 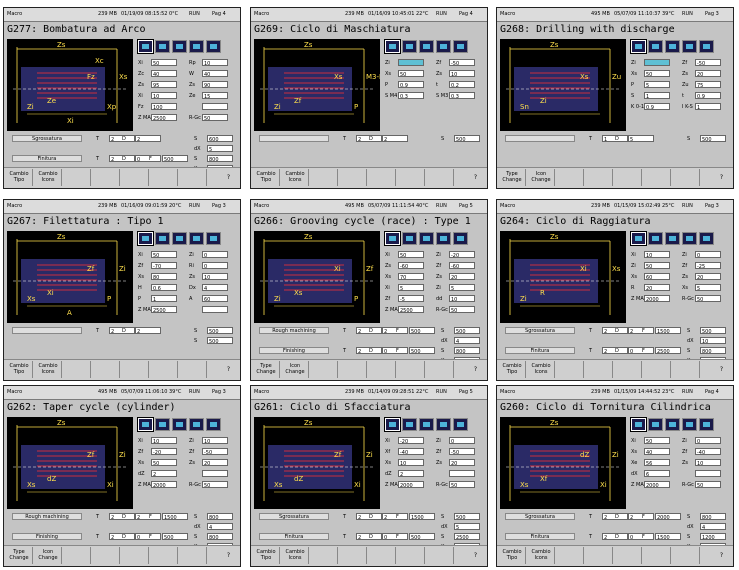 I want to click on param-value: 0.3, so click(x=462, y=95).